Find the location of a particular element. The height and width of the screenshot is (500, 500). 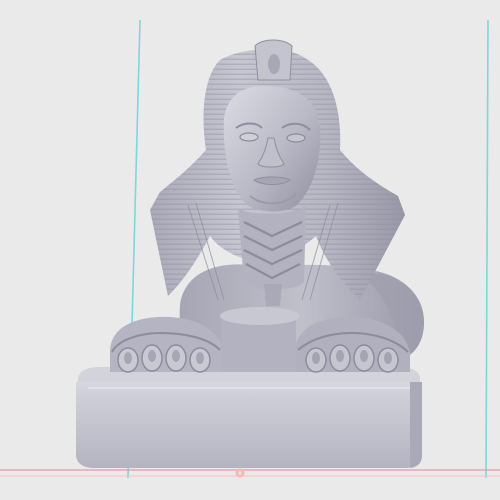

beard-tip is located at coordinates (273, 295).